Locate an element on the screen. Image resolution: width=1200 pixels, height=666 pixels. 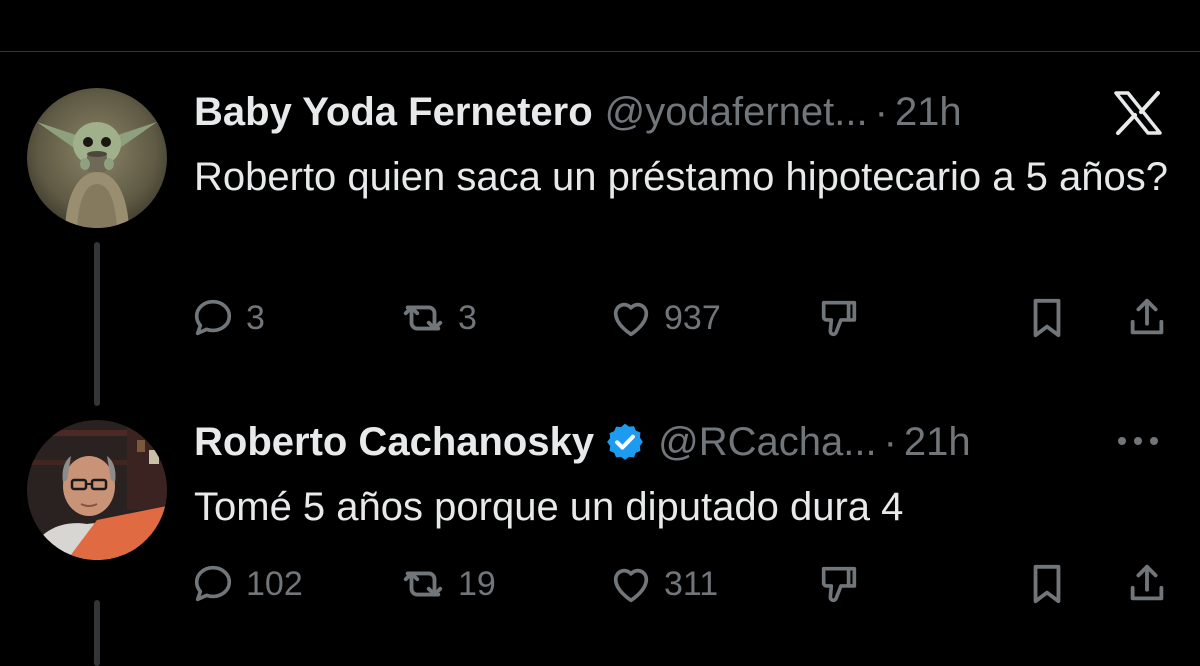
like-count: 937 is located at coordinates (692, 317).